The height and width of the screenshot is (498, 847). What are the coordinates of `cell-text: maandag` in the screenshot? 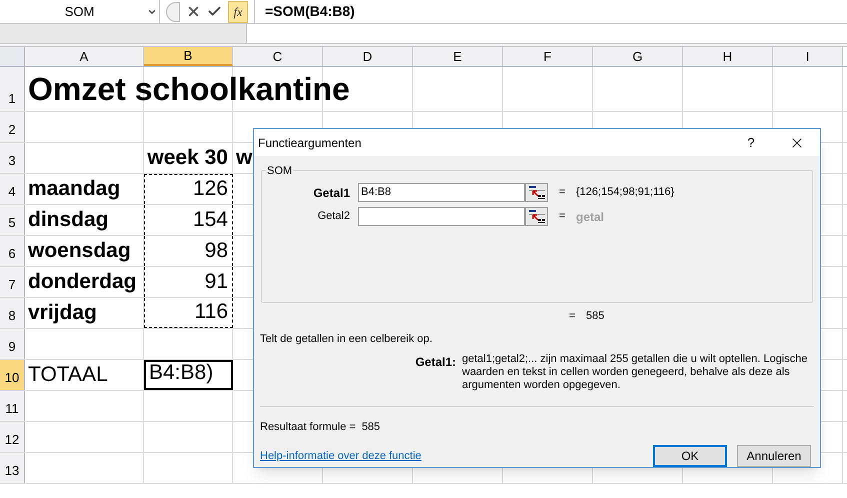 It's located at (74, 189).